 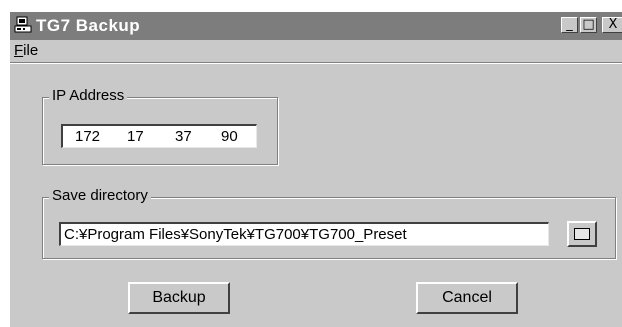 What do you see at coordinates (23, 24) in the screenshot?
I see `computer-icon` at bounding box center [23, 24].